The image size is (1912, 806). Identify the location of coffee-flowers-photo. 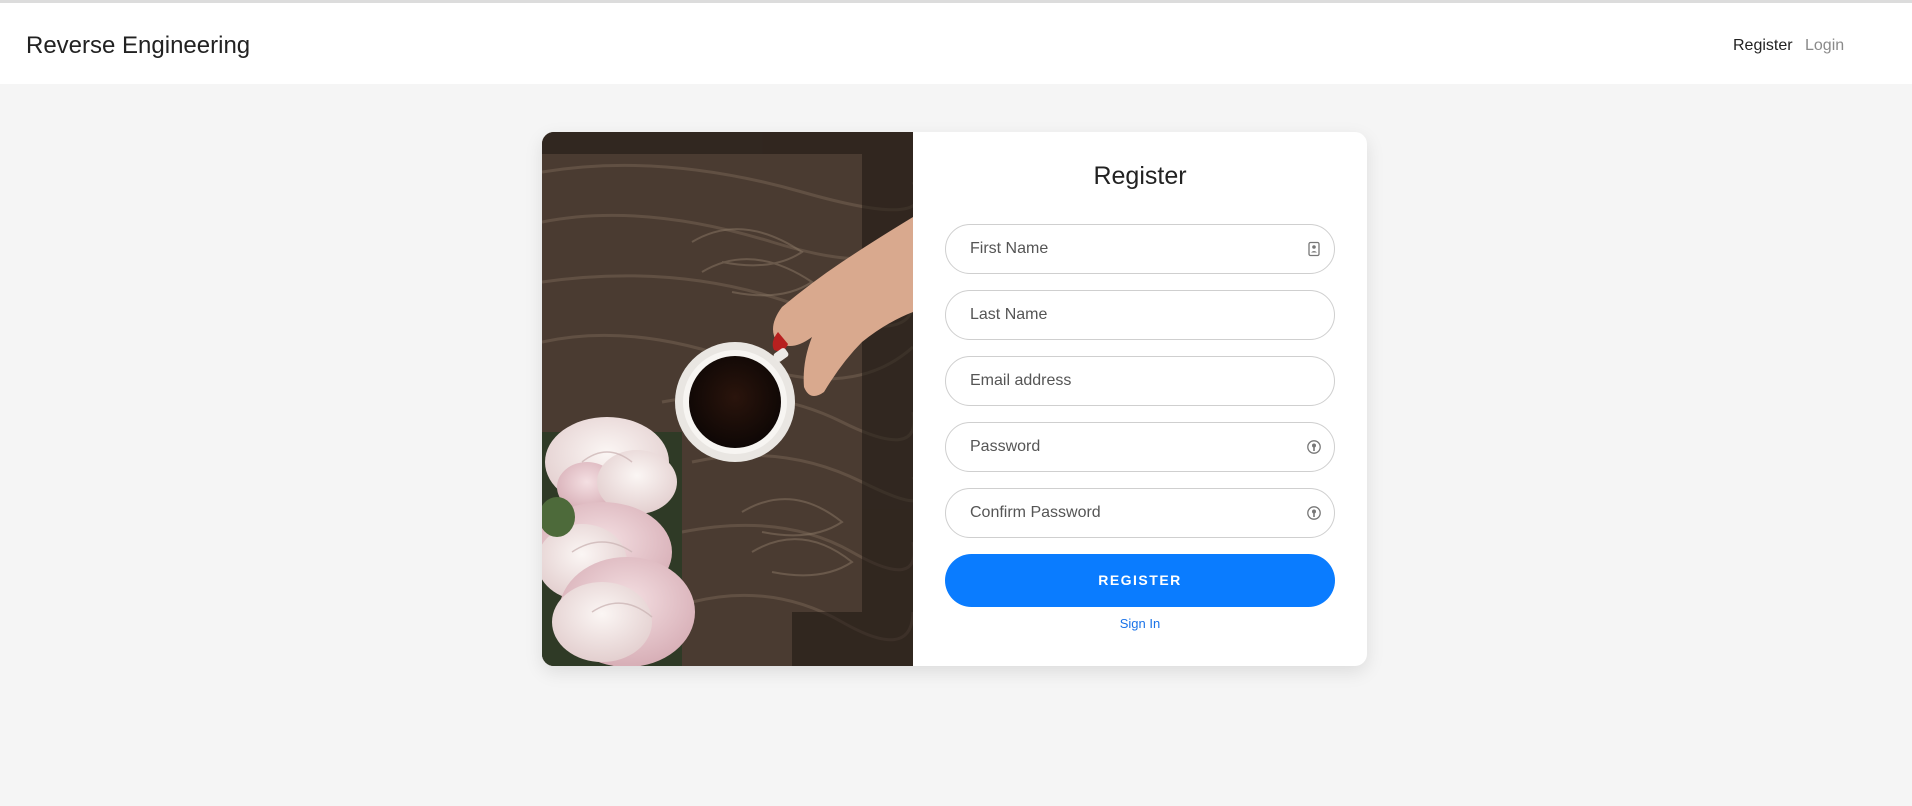
(727, 399).